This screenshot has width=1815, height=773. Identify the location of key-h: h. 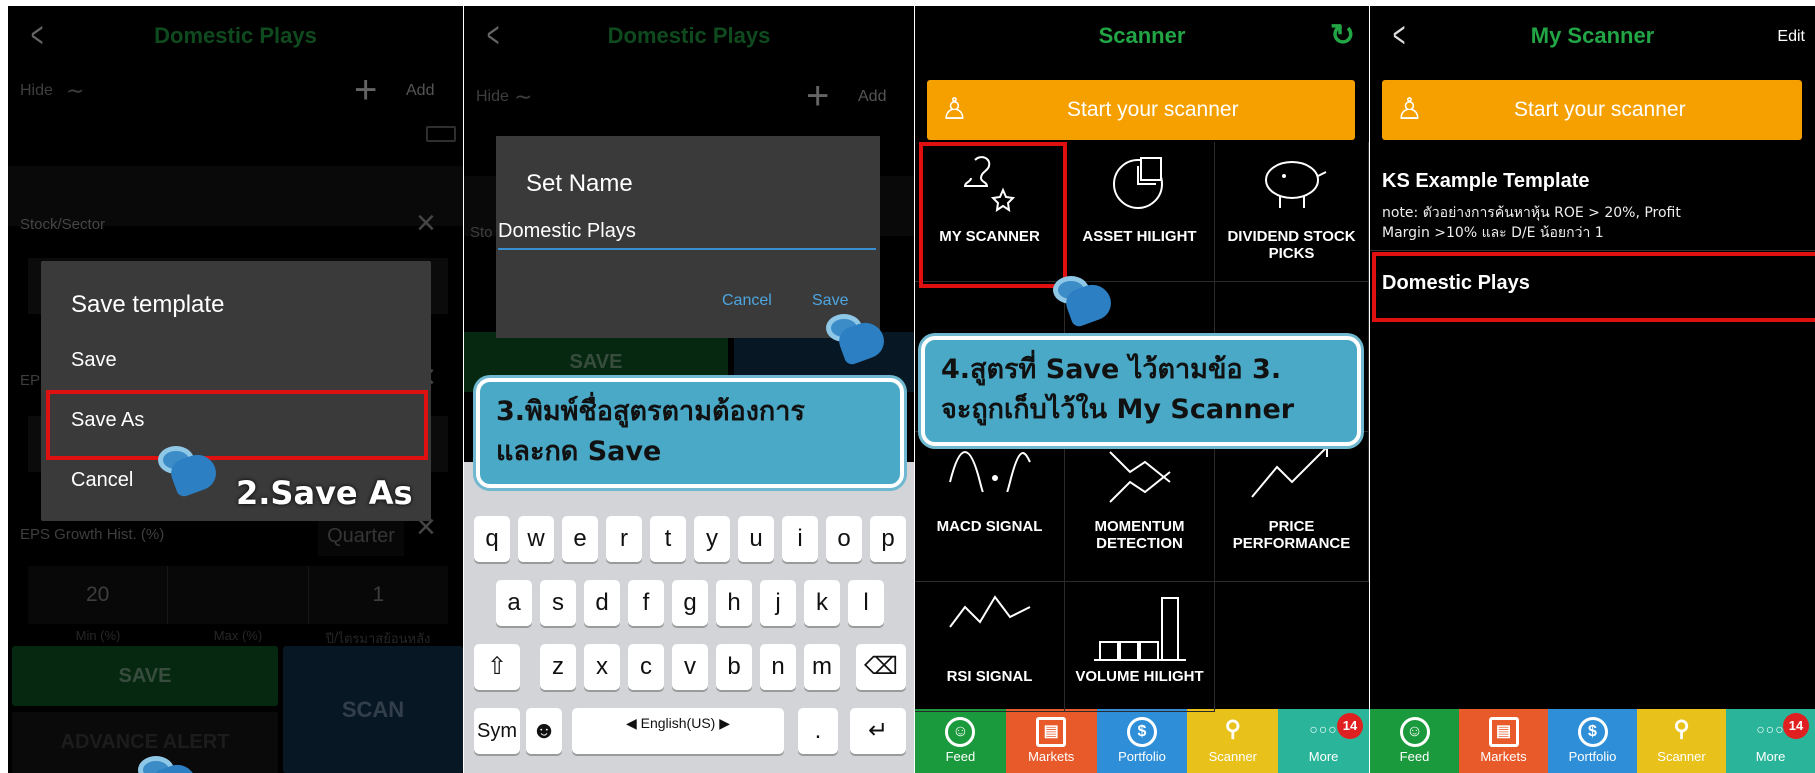
(734, 603).